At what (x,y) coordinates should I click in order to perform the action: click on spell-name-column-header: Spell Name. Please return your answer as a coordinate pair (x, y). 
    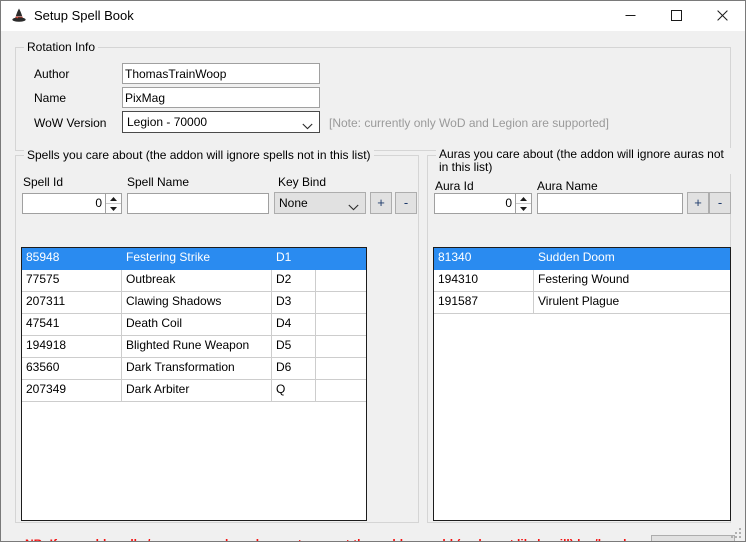
    Looking at the image, I should click on (158, 182).